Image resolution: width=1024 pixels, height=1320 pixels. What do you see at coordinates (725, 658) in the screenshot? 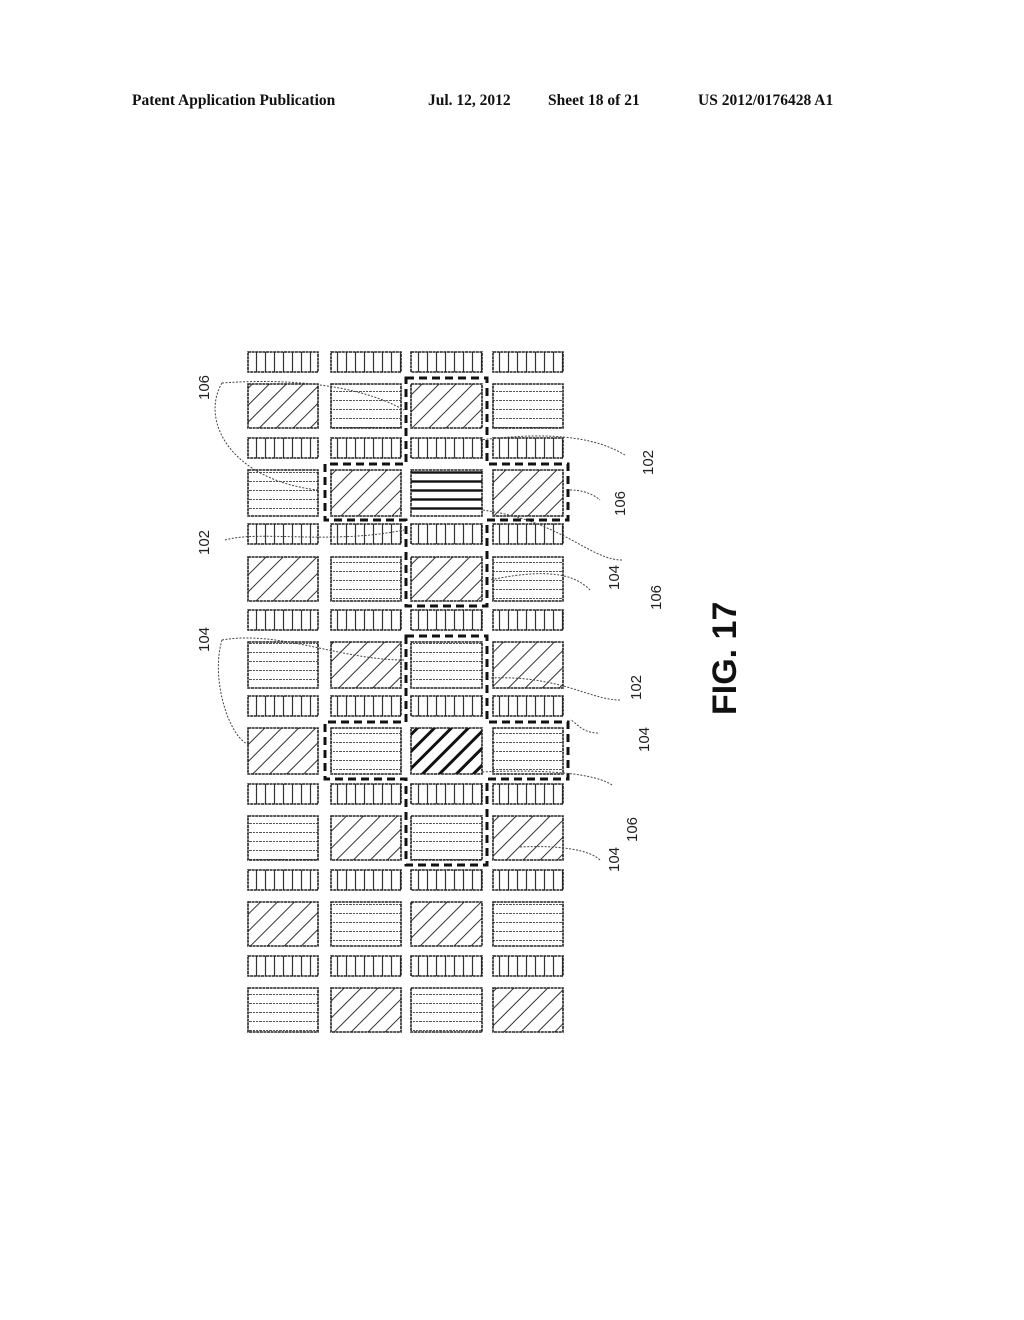
I see `figure-label: FIG. 17` at bounding box center [725, 658].